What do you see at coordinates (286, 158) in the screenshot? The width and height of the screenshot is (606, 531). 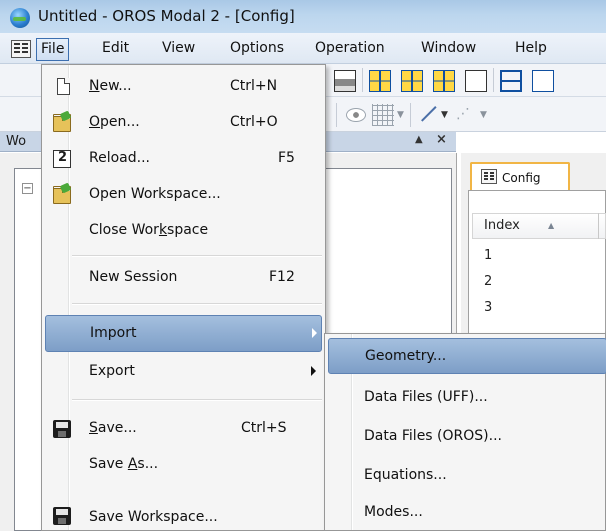 I see `shortcut-label: F5` at bounding box center [286, 158].